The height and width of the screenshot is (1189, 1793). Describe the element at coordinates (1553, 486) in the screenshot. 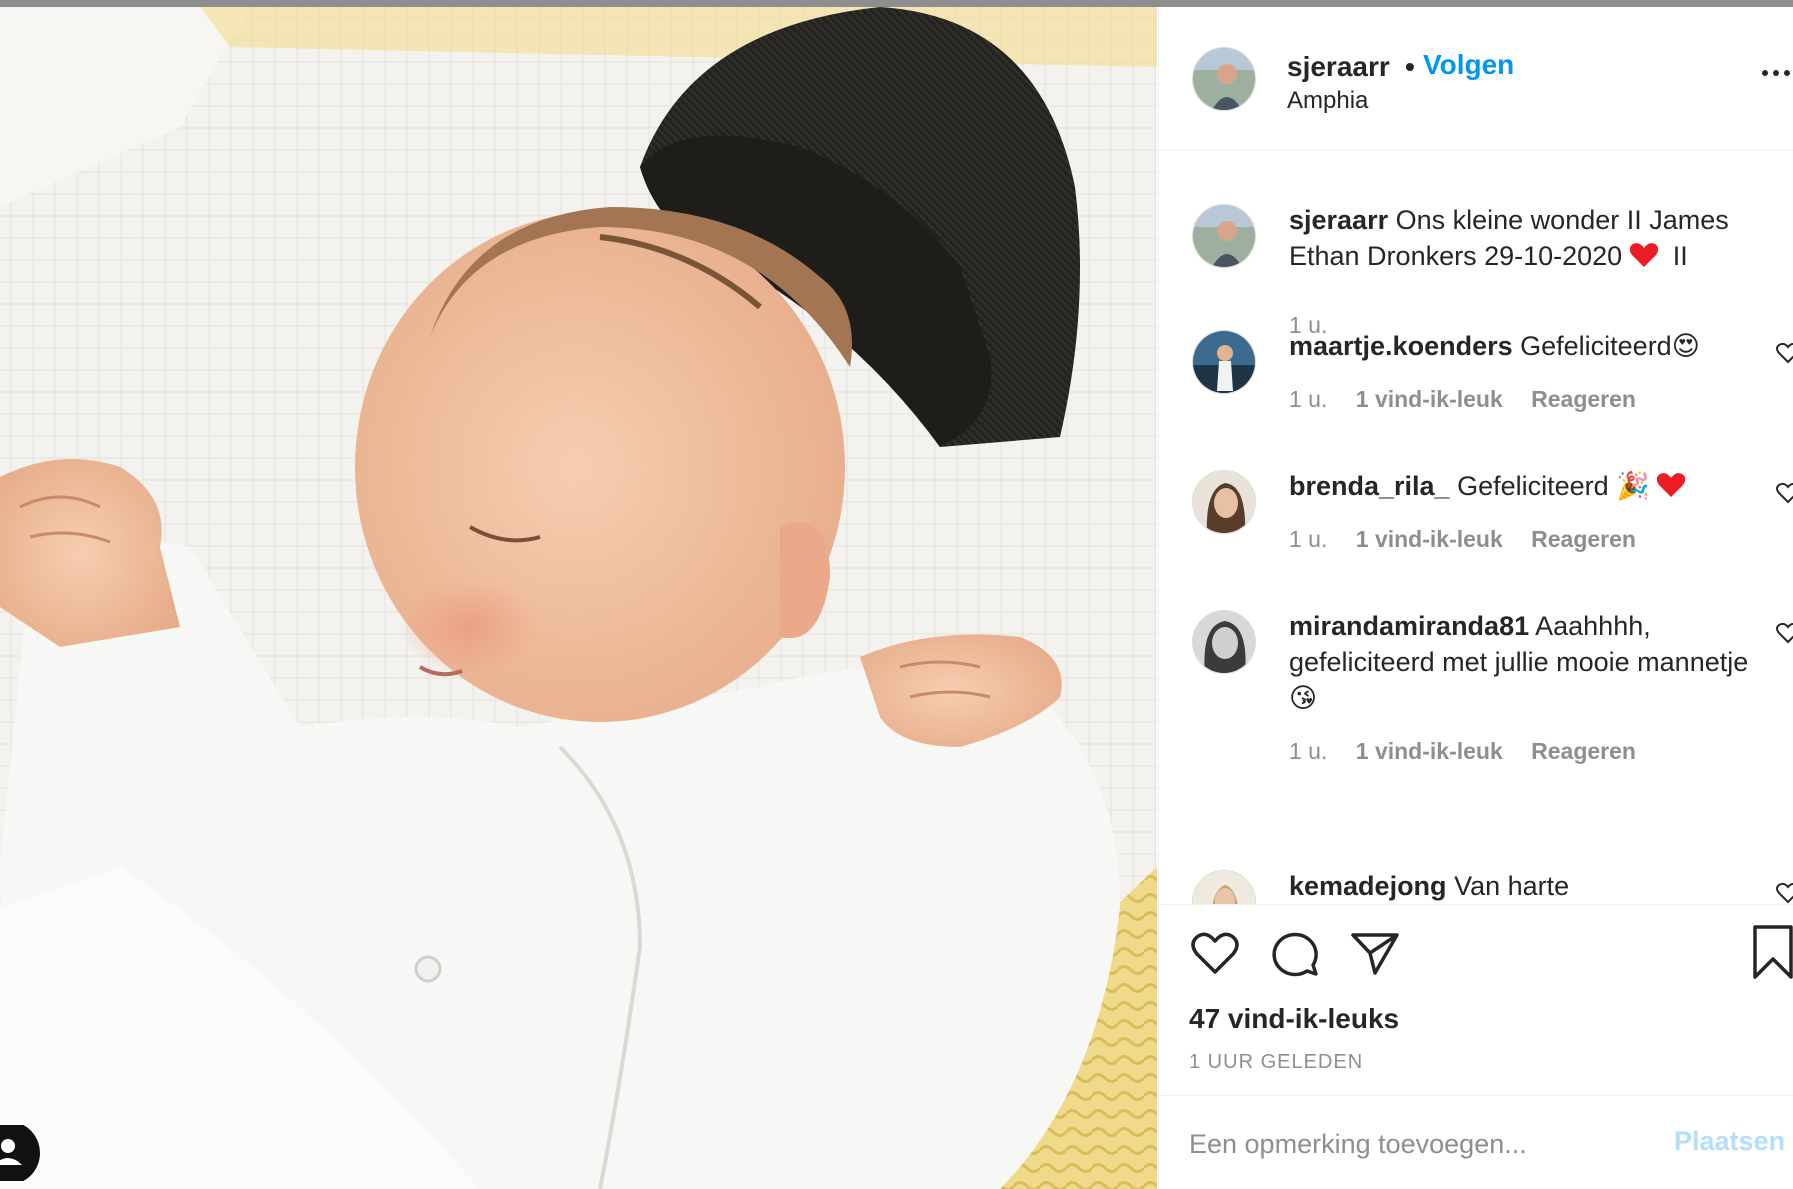

I see `comment-text: Gefeliciteerd 🎉` at that location.